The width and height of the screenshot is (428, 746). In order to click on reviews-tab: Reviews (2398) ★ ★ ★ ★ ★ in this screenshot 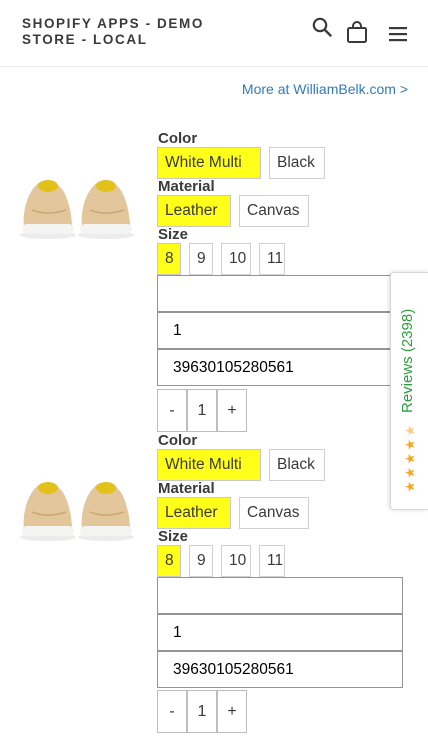, I will do `click(409, 391)`.